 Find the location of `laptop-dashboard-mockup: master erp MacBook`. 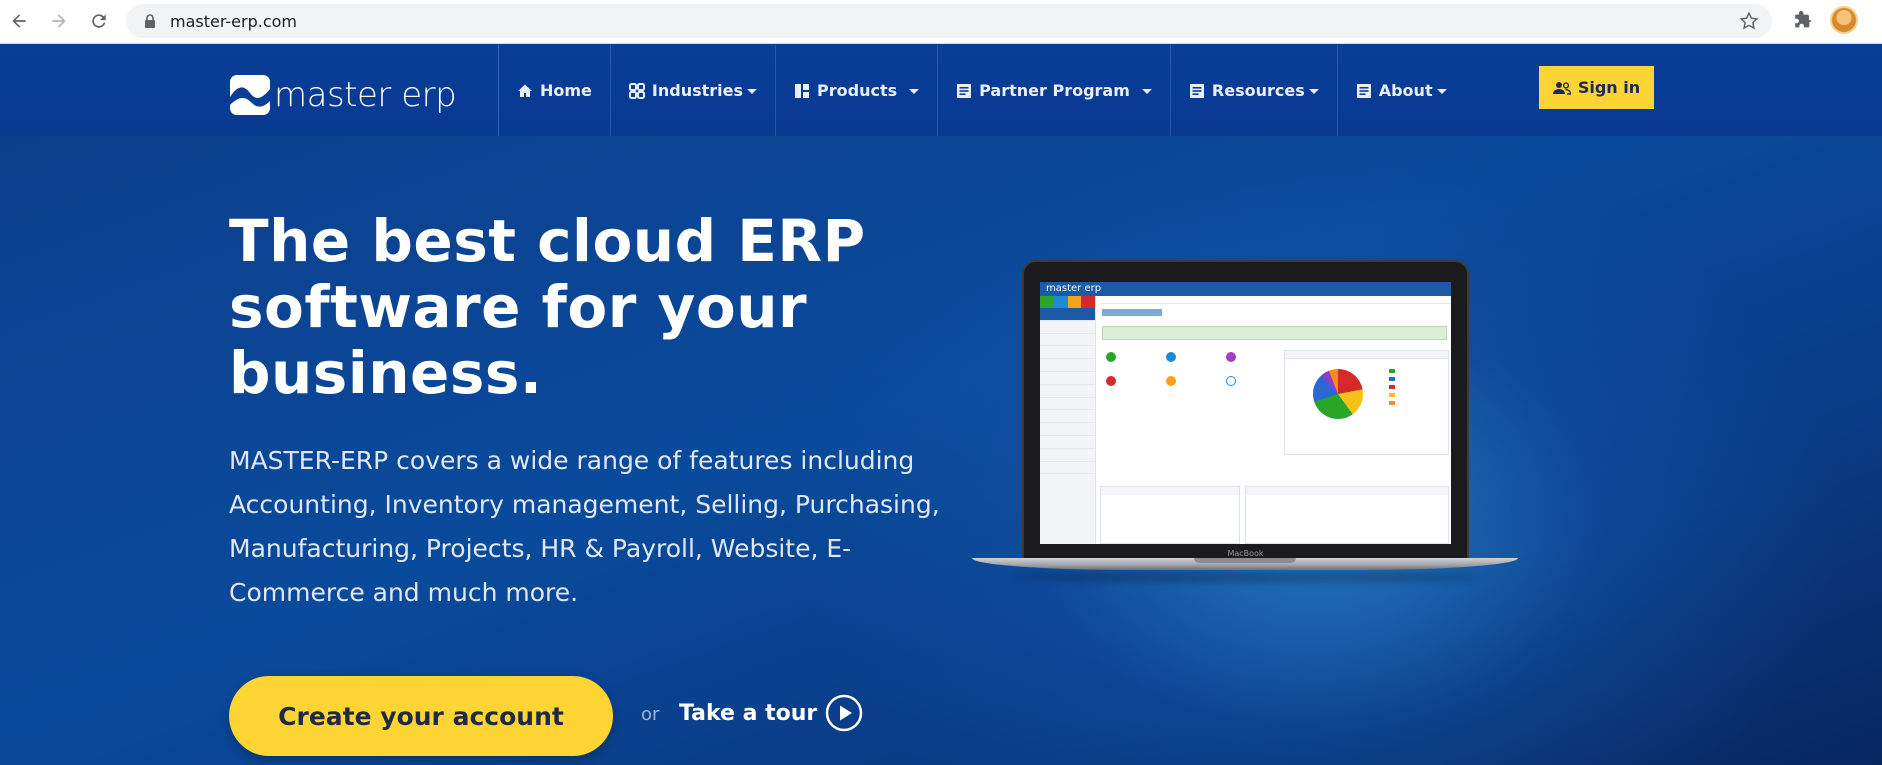

laptop-dashboard-mockup: master erp MacBook is located at coordinates (1245, 421).